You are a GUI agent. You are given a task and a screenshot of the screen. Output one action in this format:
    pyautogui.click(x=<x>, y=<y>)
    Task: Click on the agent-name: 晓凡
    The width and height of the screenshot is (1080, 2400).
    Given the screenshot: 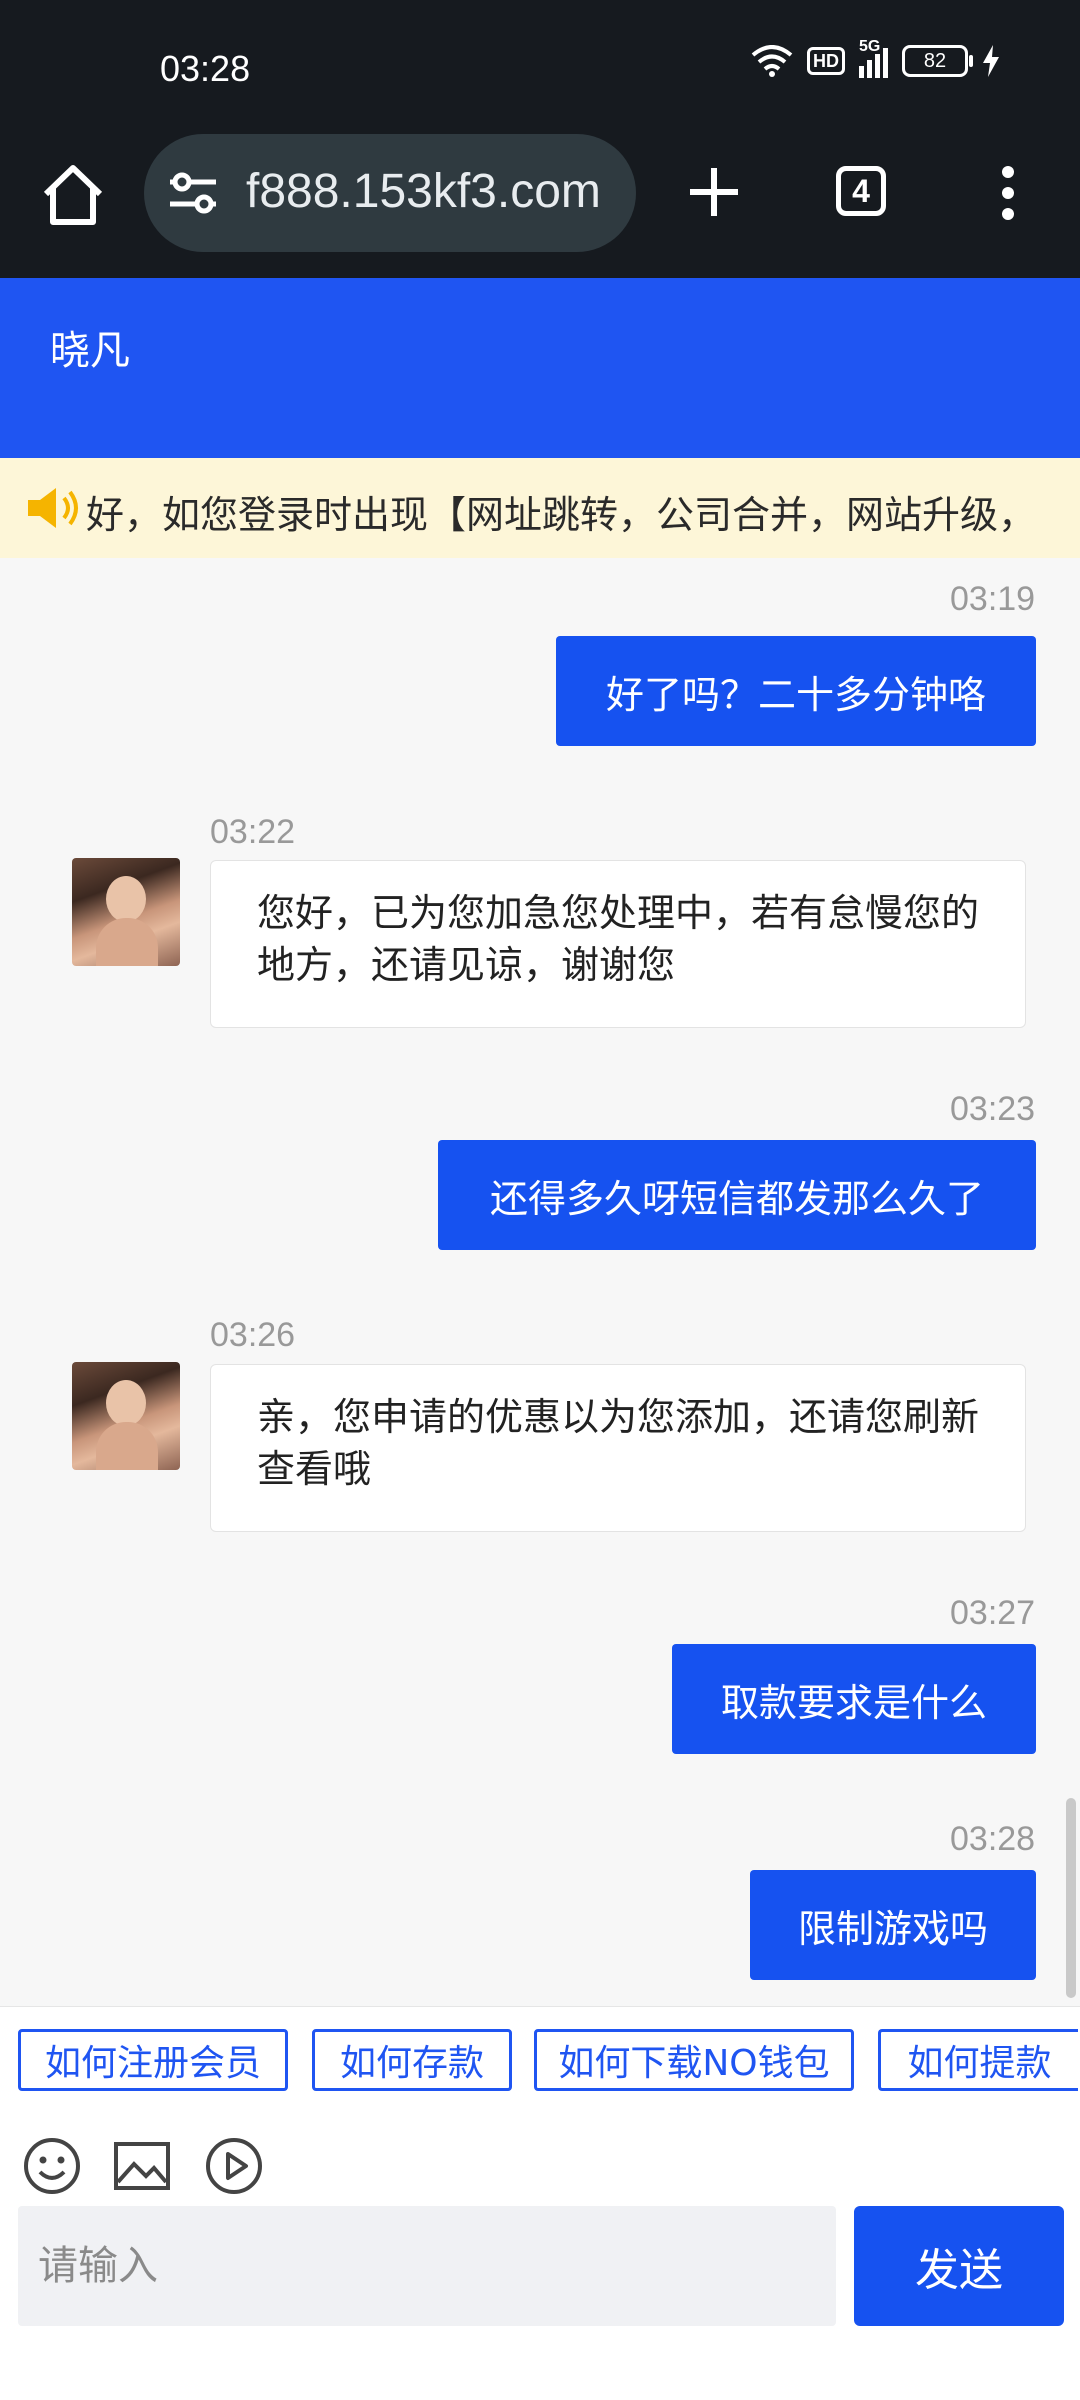 What is the action you would take?
    pyautogui.click(x=90, y=351)
    